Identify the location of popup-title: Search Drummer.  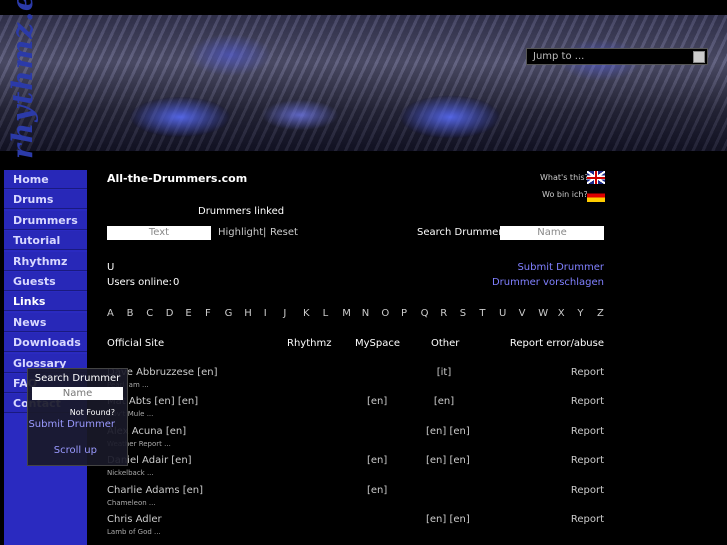
(77, 378).